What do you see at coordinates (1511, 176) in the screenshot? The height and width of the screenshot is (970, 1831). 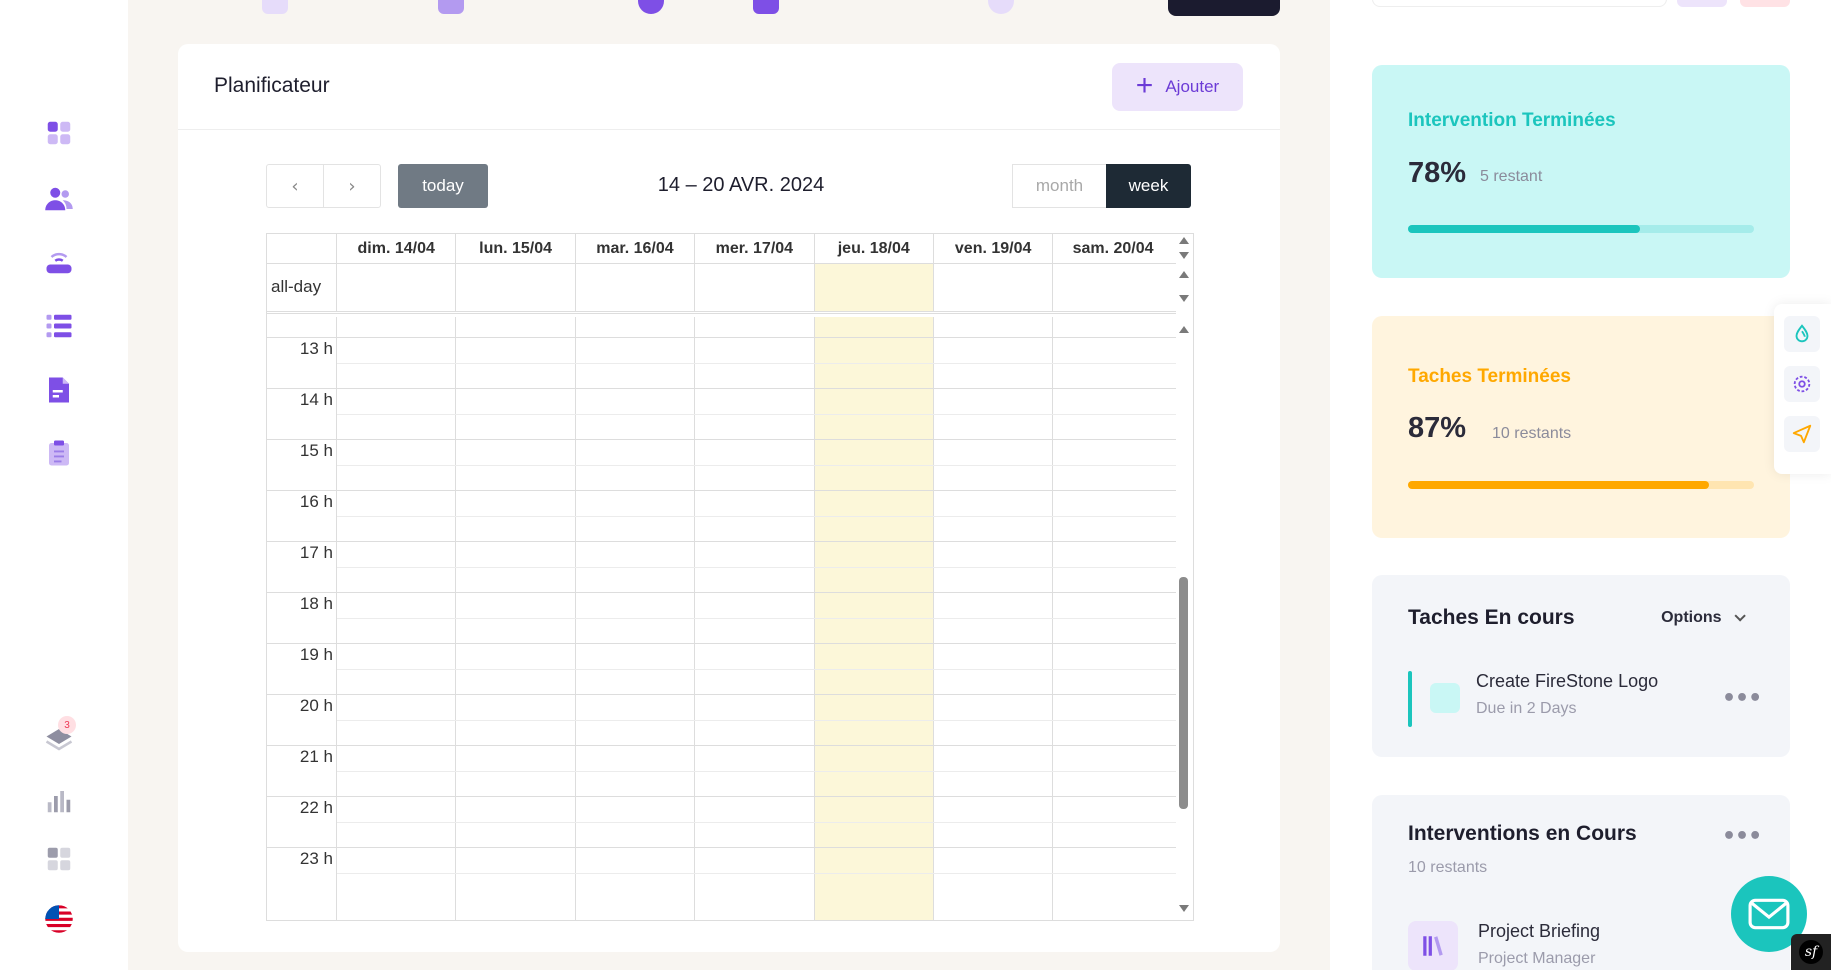 I see `interventions-done-remaining: 5 restant` at bounding box center [1511, 176].